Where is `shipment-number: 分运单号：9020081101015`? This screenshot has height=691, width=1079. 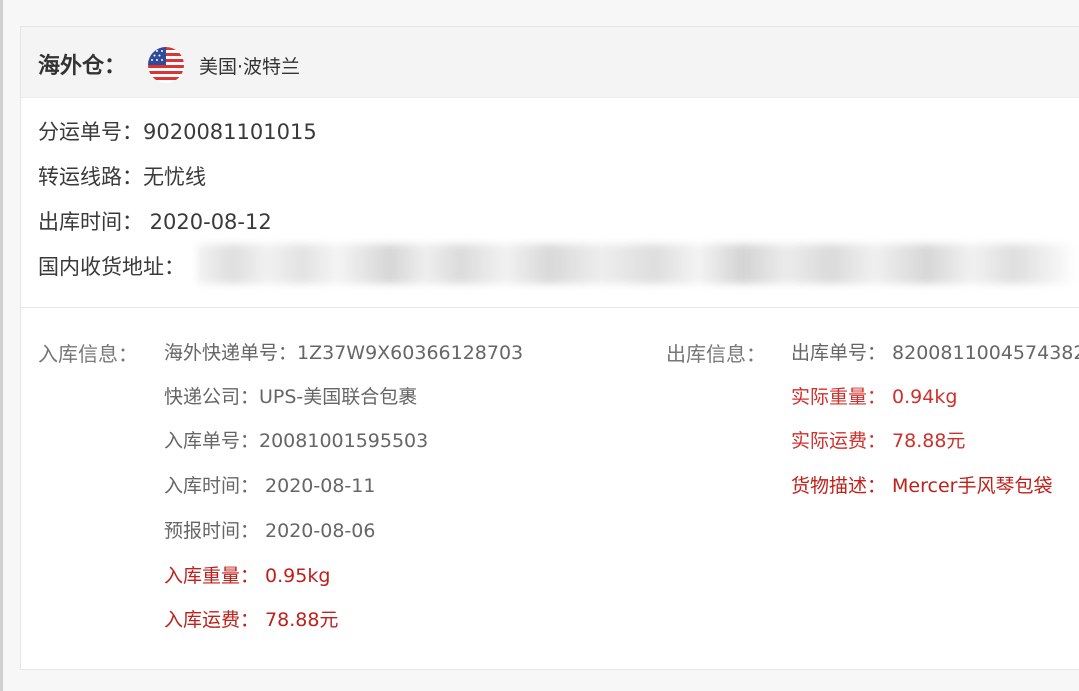
shipment-number: 分运单号：9020081101015 is located at coordinates (177, 132).